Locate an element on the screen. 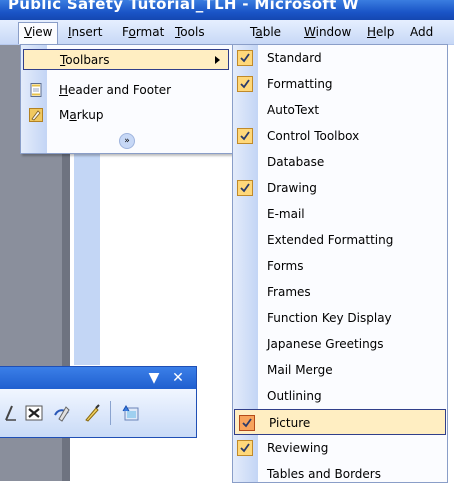 This screenshot has height=483, width=454. view-menu: Toolbars Header and Footer Markup » is located at coordinates (127, 99).